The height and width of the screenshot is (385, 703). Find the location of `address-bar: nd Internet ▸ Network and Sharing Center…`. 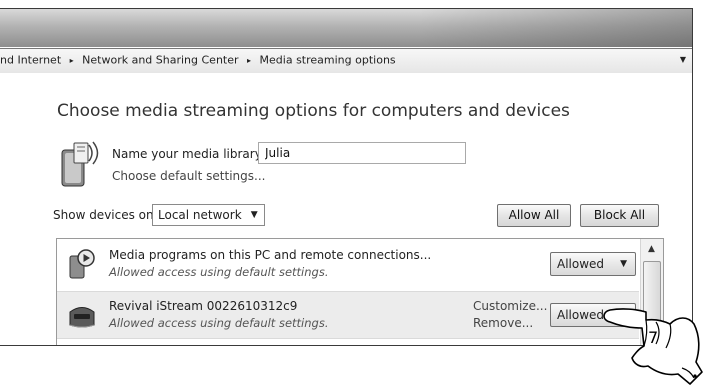

address-bar: nd Internet ▸ Network and Sharing Center… is located at coordinates (346, 61).